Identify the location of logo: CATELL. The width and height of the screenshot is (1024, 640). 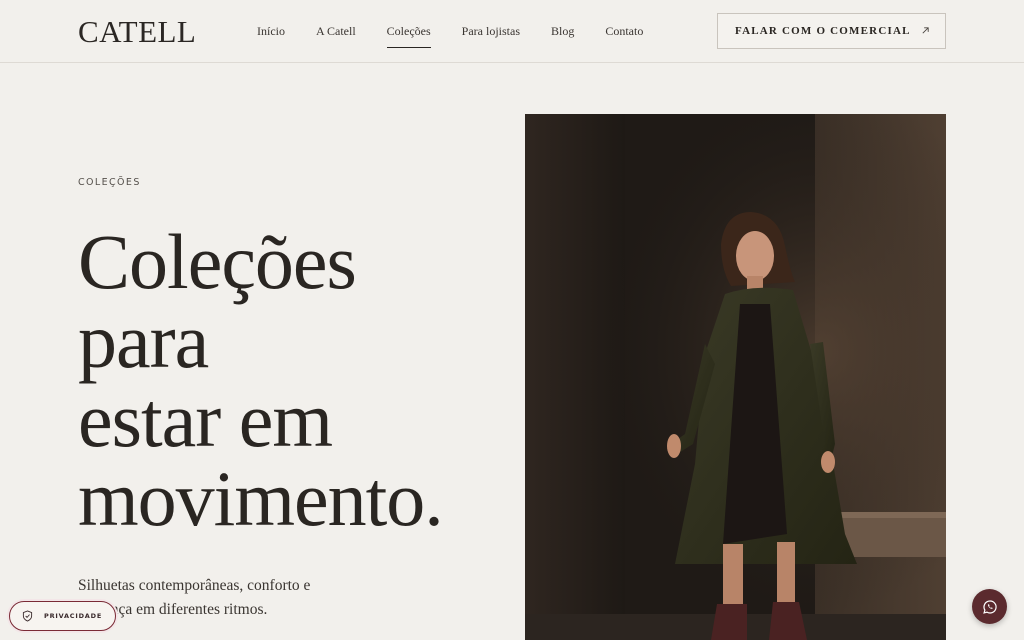
(137, 32).